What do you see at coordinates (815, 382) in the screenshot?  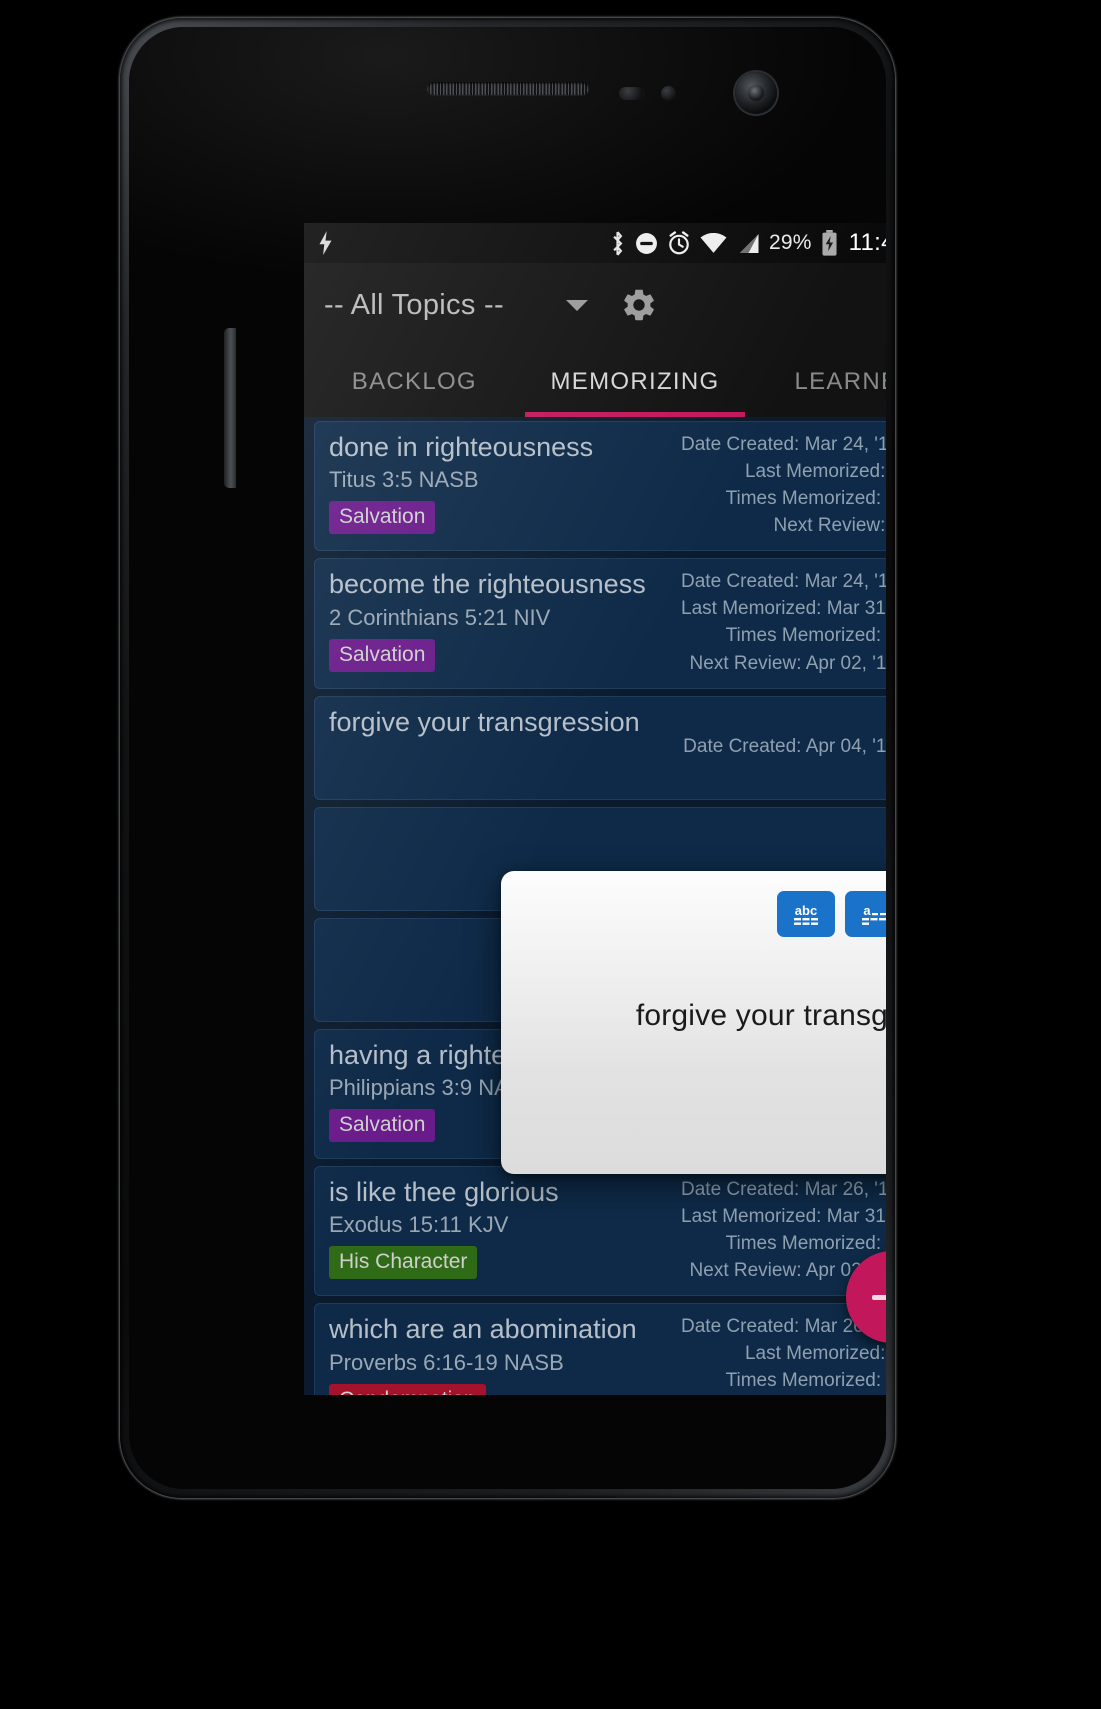 I see `tab-learned: LEARNED` at bounding box center [815, 382].